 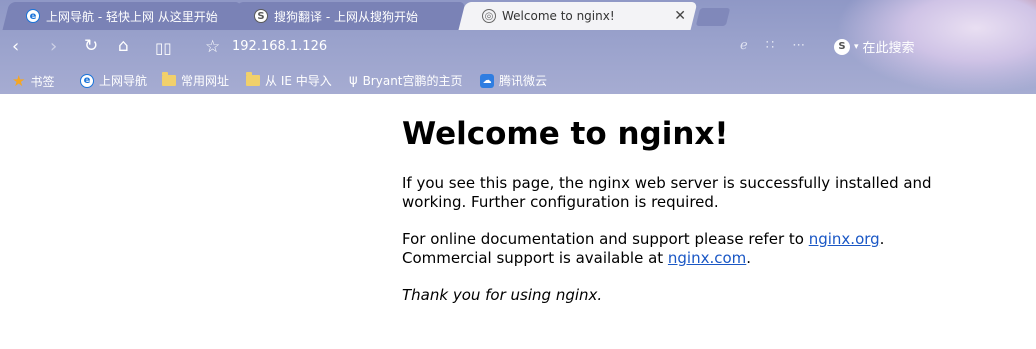 I want to click on sogou-search-icon: S, so click(x=842, y=46).